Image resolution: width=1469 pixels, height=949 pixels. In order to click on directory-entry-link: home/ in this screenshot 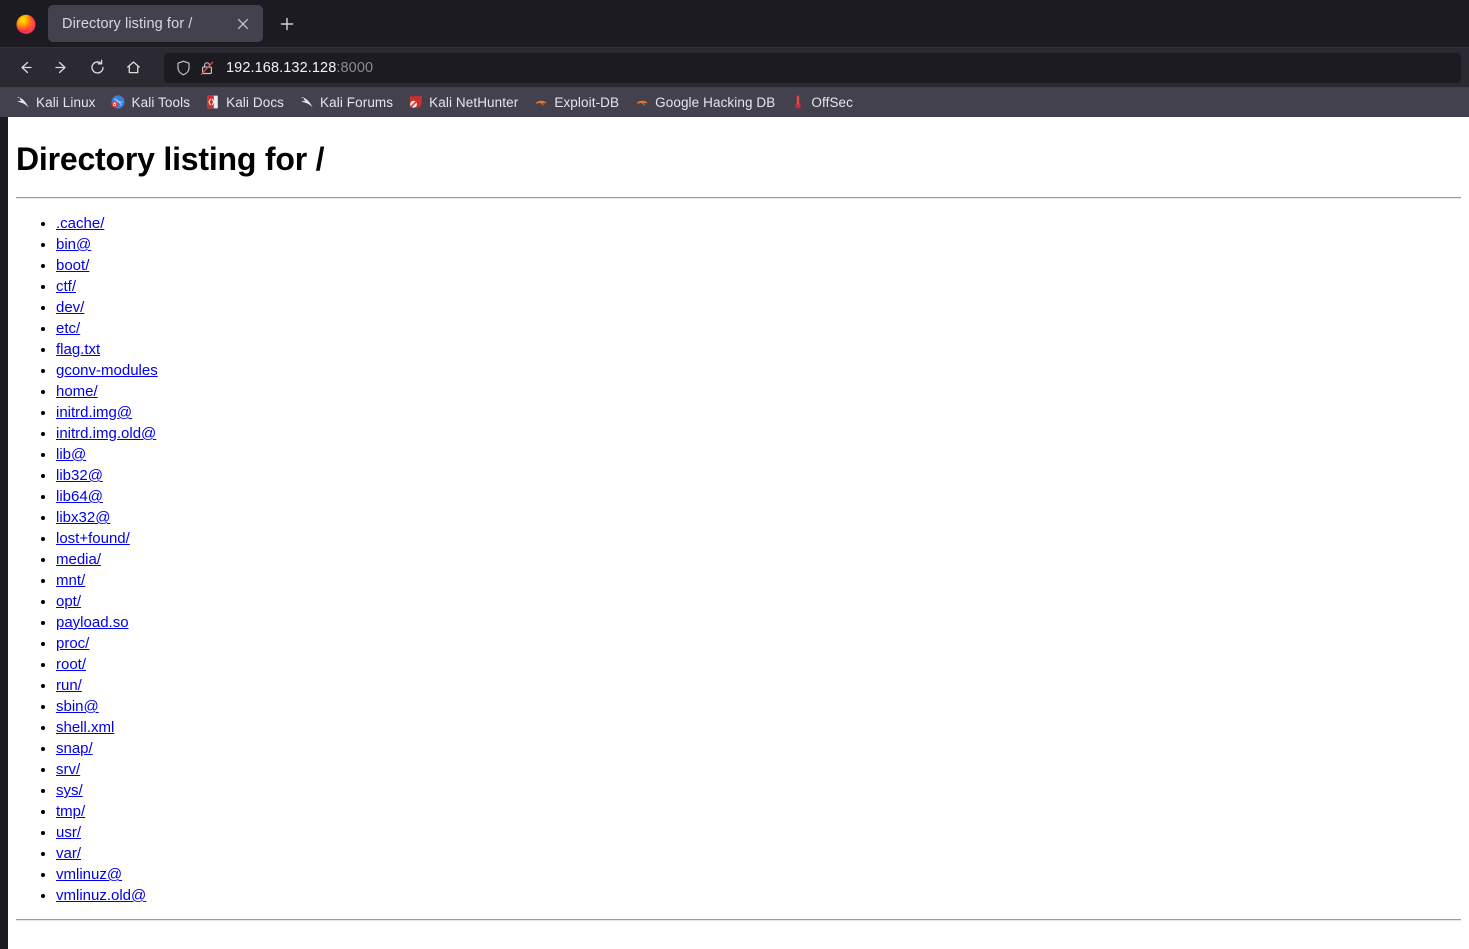, I will do `click(77, 391)`.